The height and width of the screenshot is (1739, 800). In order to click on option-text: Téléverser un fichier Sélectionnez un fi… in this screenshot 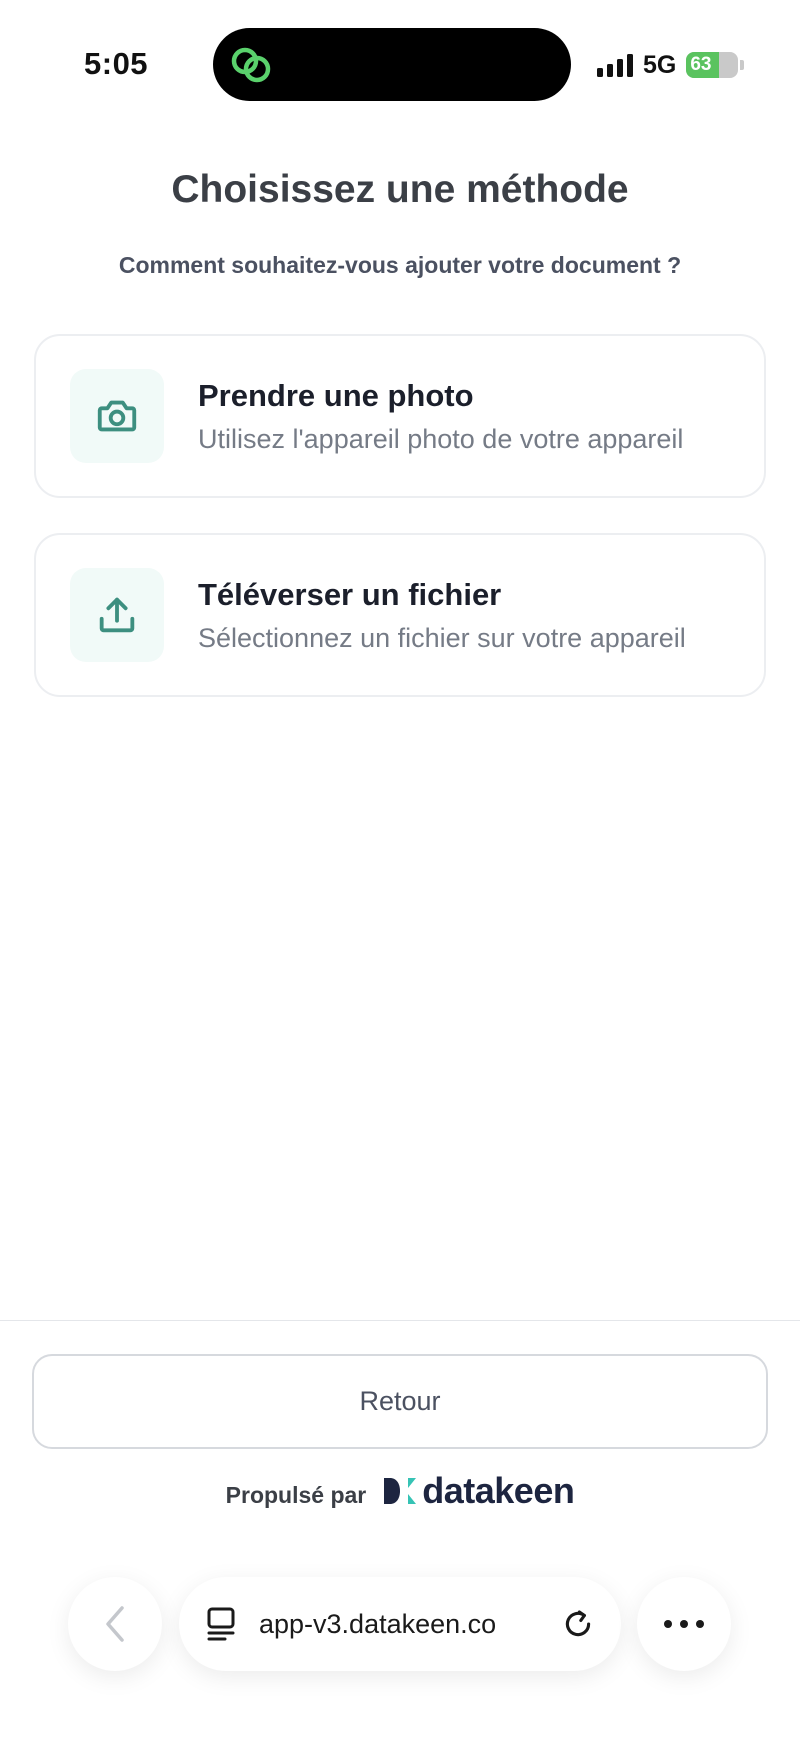, I will do `click(442, 615)`.